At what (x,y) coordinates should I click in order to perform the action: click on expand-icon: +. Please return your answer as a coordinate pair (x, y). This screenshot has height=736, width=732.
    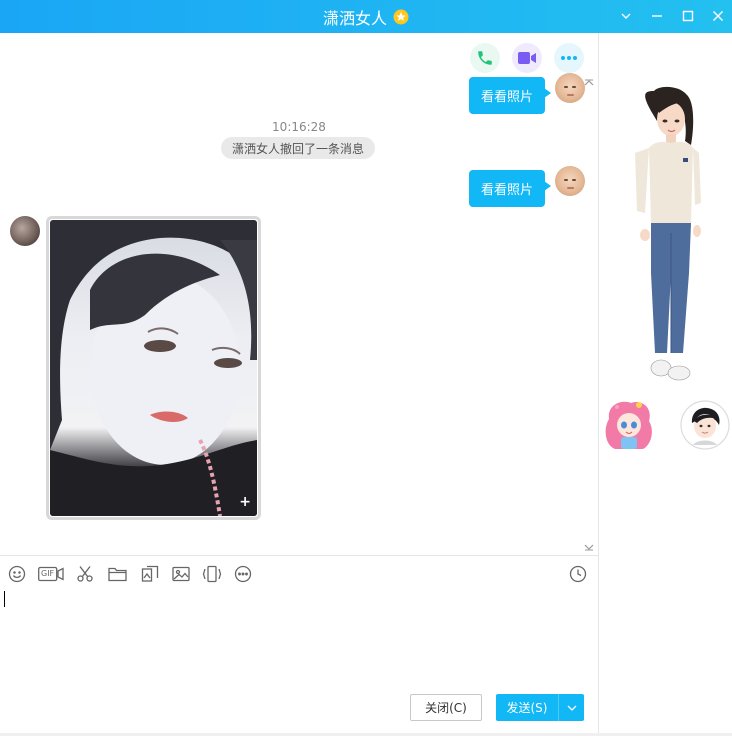
    Looking at the image, I should click on (245, 502).